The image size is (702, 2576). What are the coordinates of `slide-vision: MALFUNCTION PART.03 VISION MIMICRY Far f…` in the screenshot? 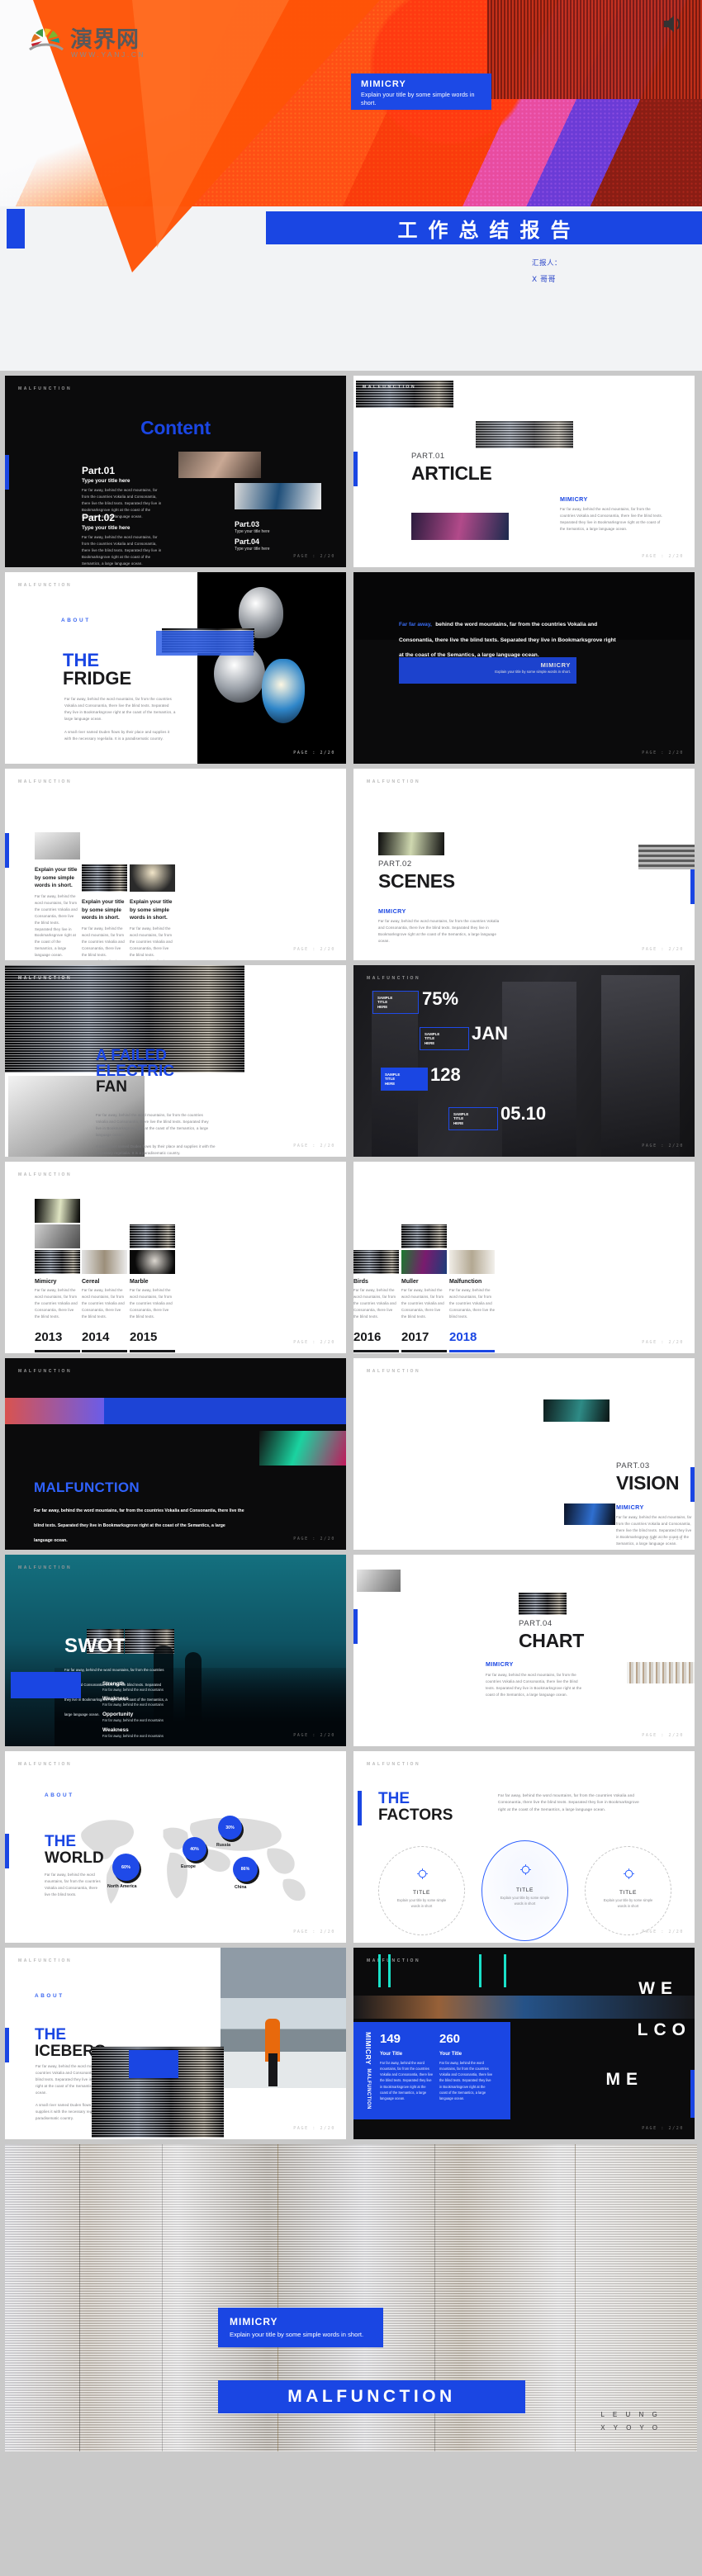 It's located at (524, 1454).